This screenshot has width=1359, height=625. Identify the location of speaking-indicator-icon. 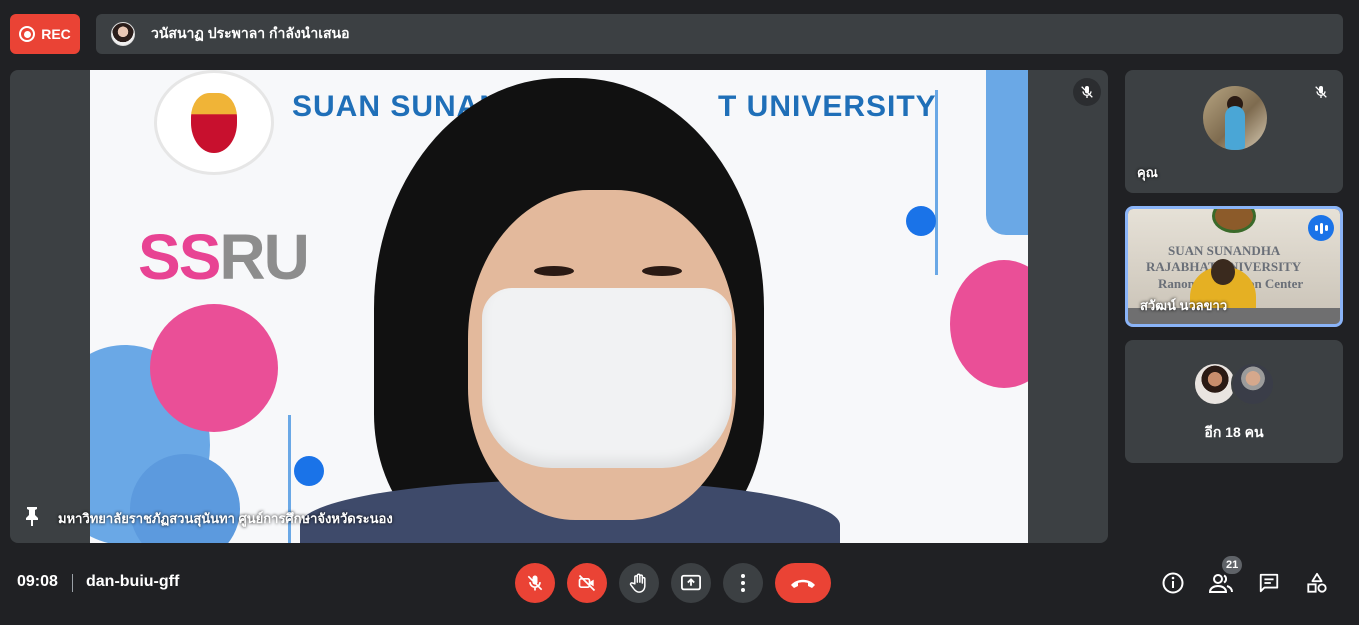
(1321, 228).